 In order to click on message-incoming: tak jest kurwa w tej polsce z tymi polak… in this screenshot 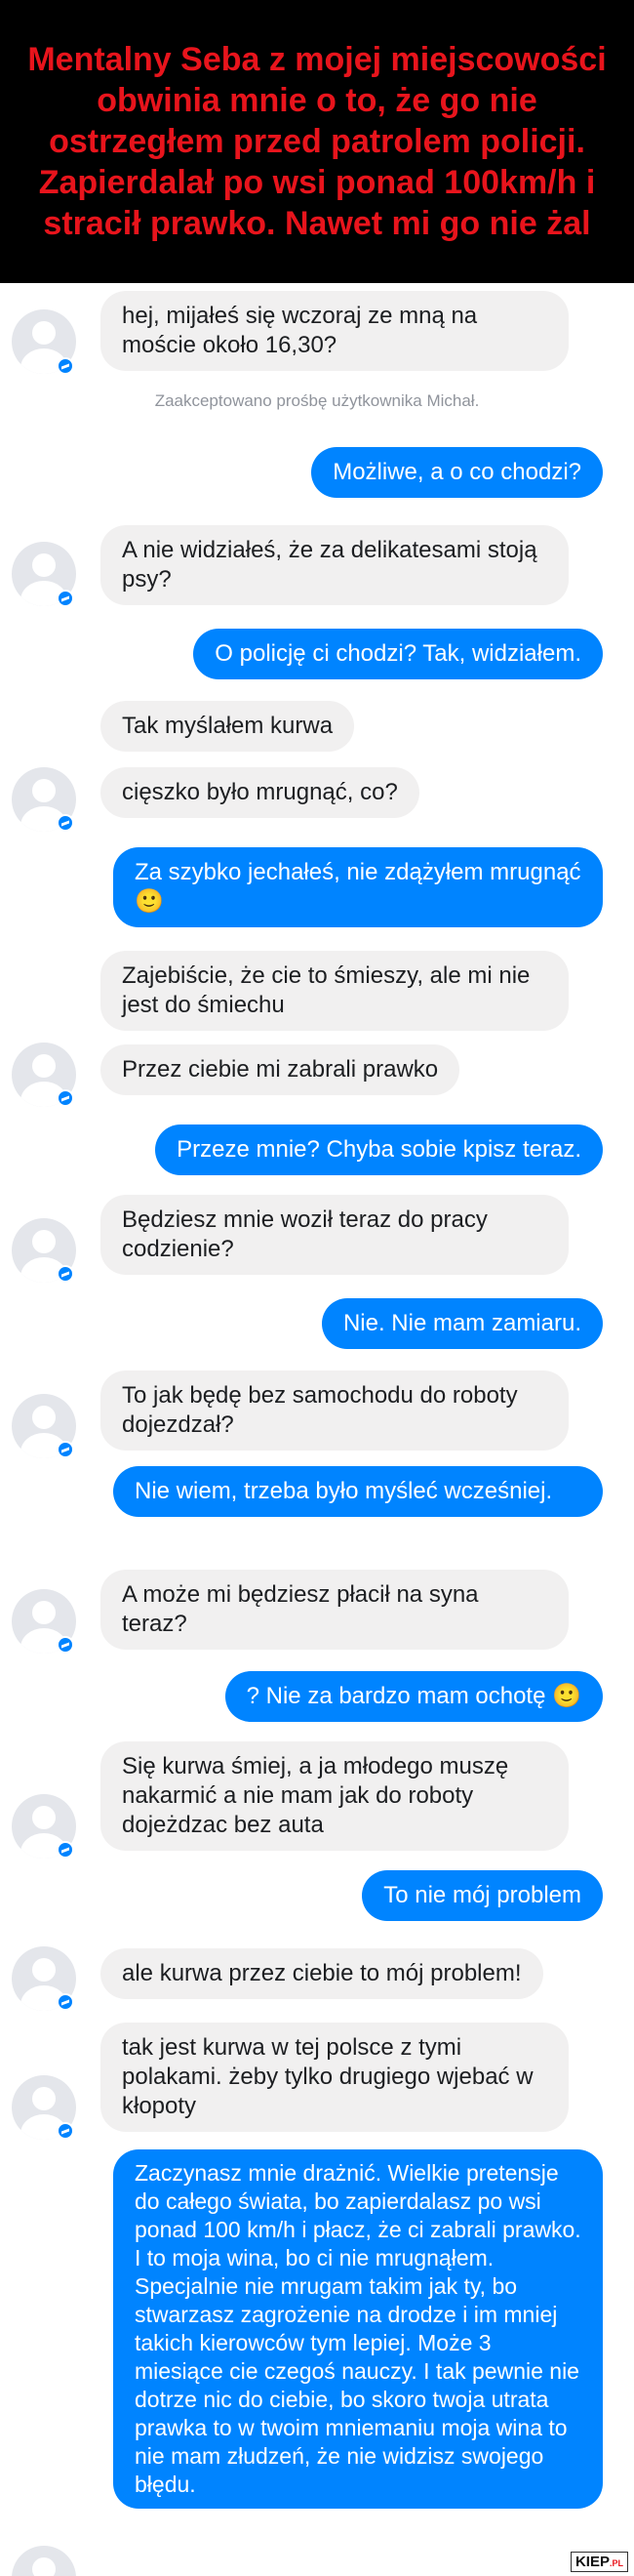, I will do `click(335, 2077)`.